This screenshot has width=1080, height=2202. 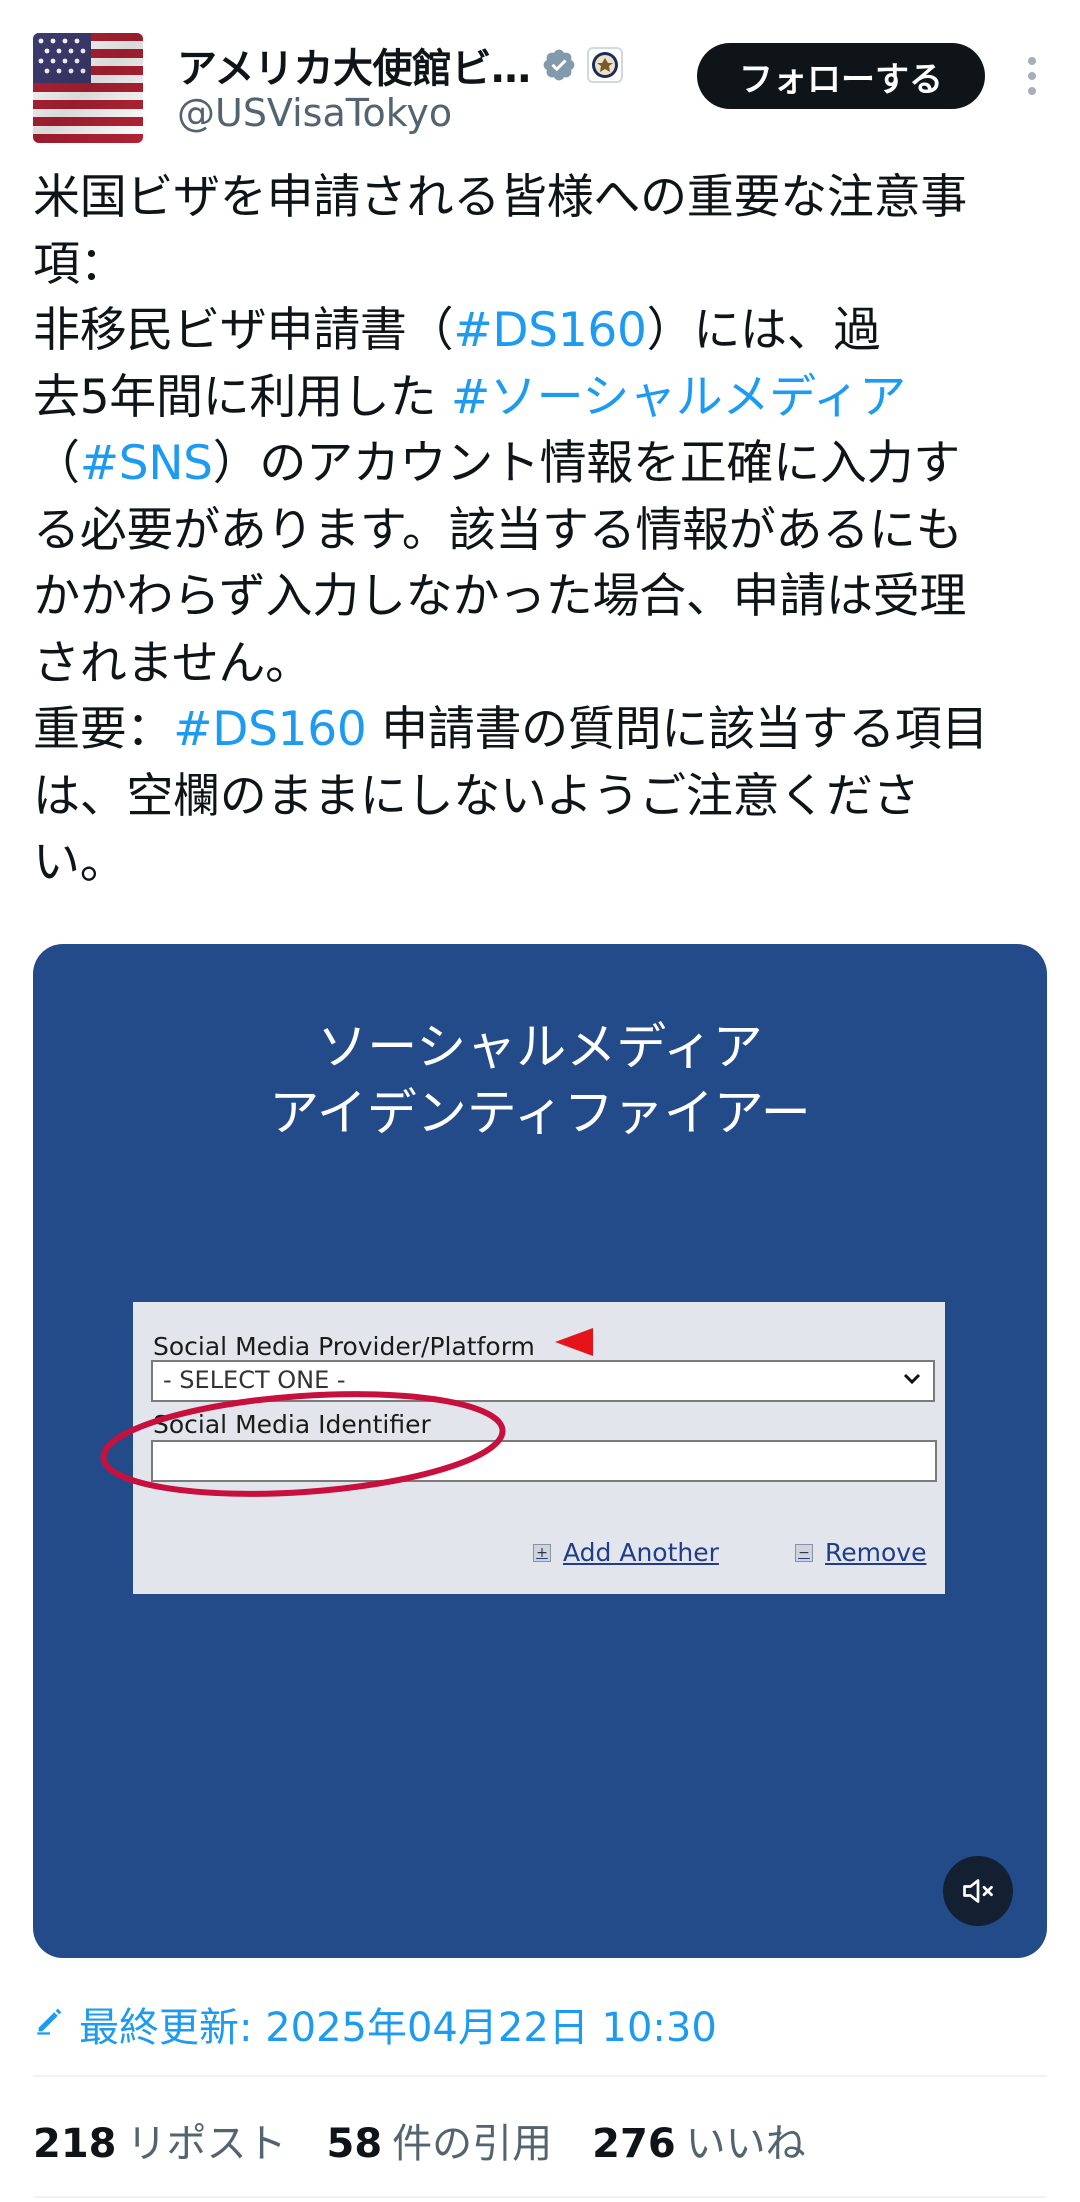 What do you see at coordinates (344, 1346) in the screenshot?
I see `provider-label: Social Media Provider/Platform` at bounding box center [344, 1346].